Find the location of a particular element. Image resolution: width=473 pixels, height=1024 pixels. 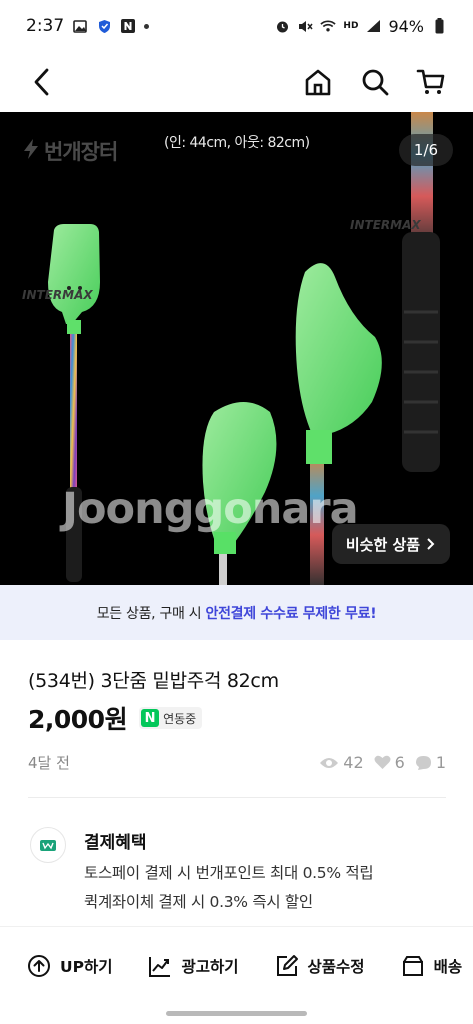

home-indicator is located at coordinates (236, 1013).